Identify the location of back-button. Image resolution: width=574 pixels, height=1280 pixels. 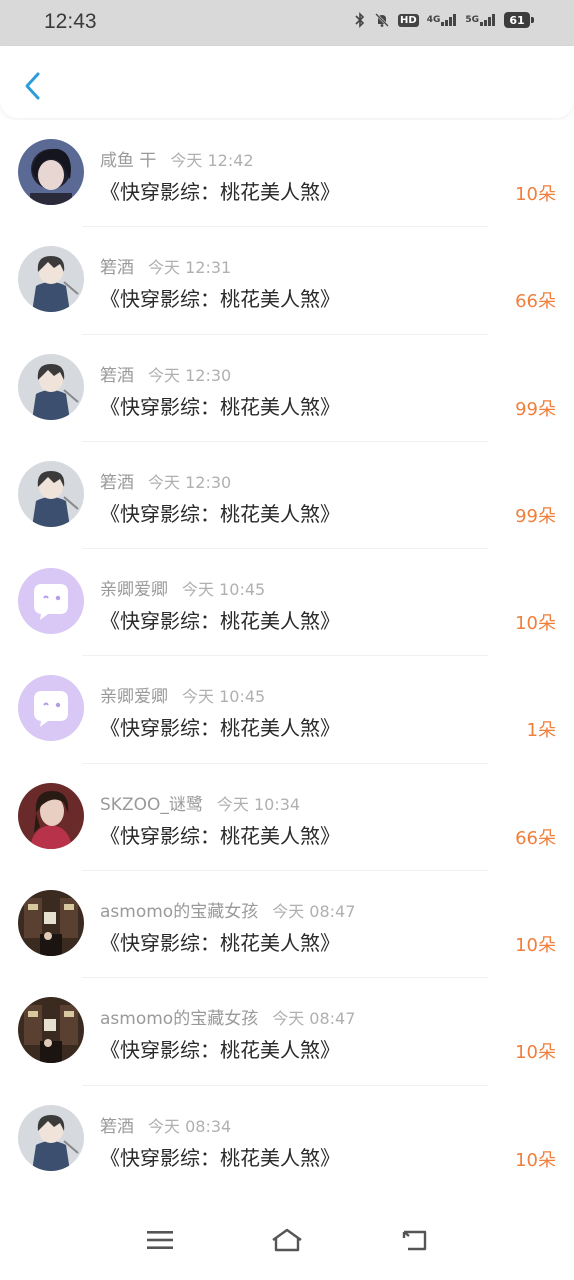
(32, 86).